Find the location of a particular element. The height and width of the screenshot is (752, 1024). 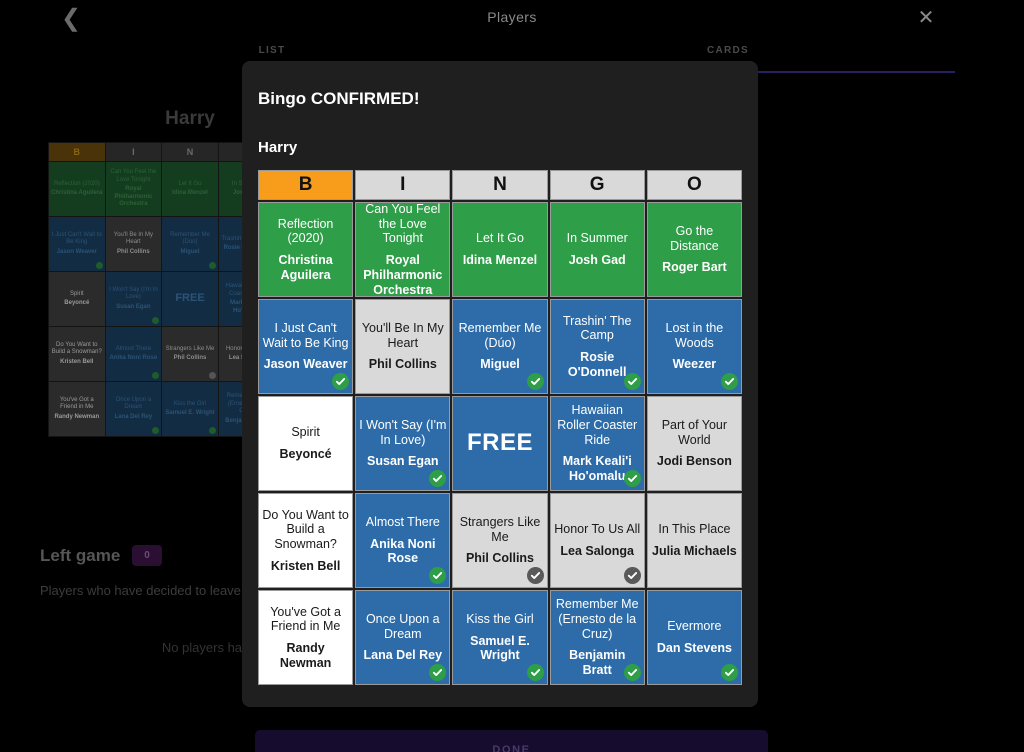

bingo-cell: I Just Can't Wait to Be King Jason Weaver is located at coordinates (306, 346).